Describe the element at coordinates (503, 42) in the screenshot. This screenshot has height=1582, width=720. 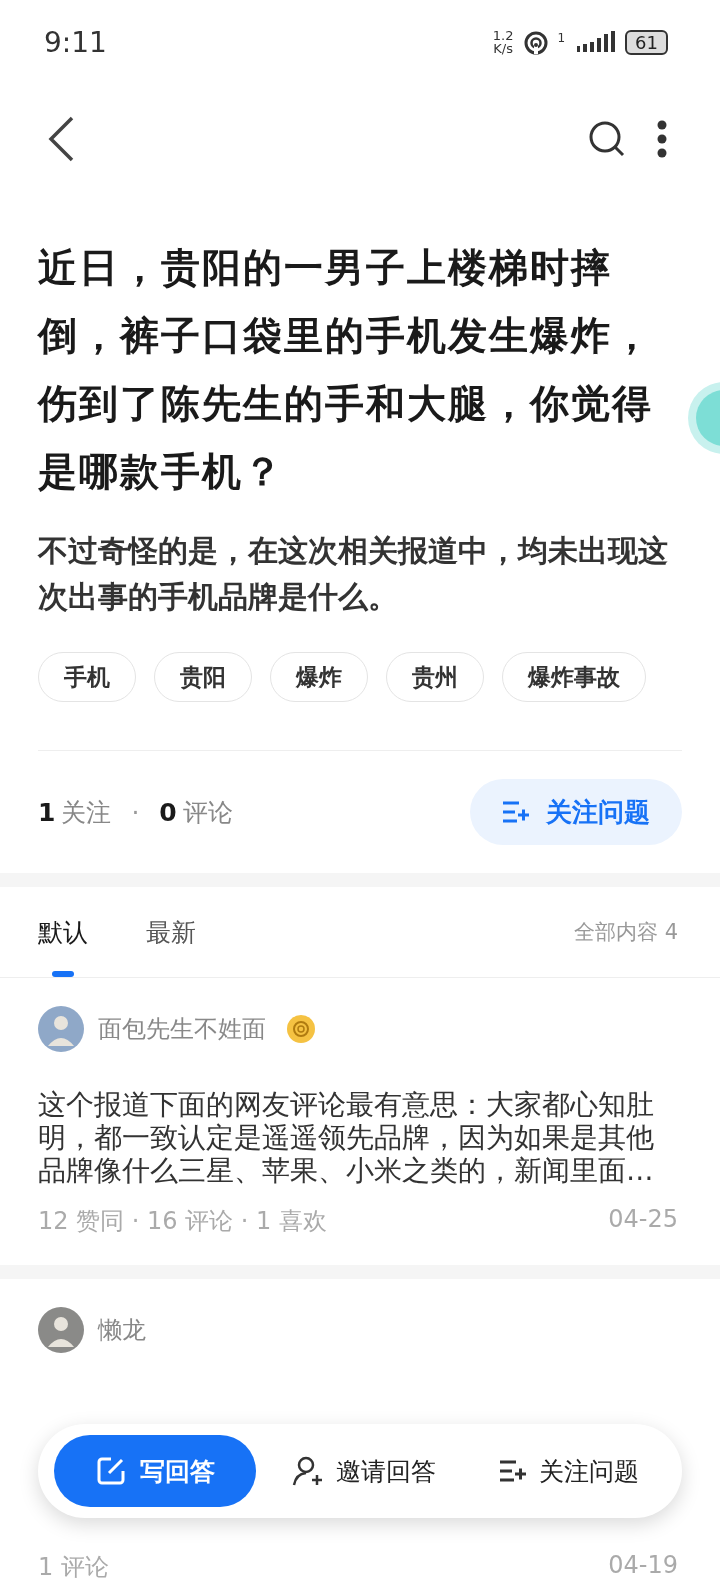
I see `network-speed: 1.2 K/s` at that location.